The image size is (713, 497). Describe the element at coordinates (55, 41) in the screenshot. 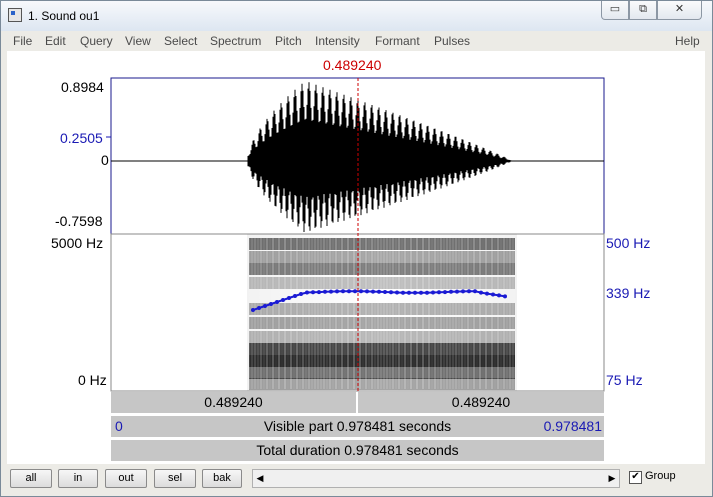

I see `menu-edit: Edit` at that location.